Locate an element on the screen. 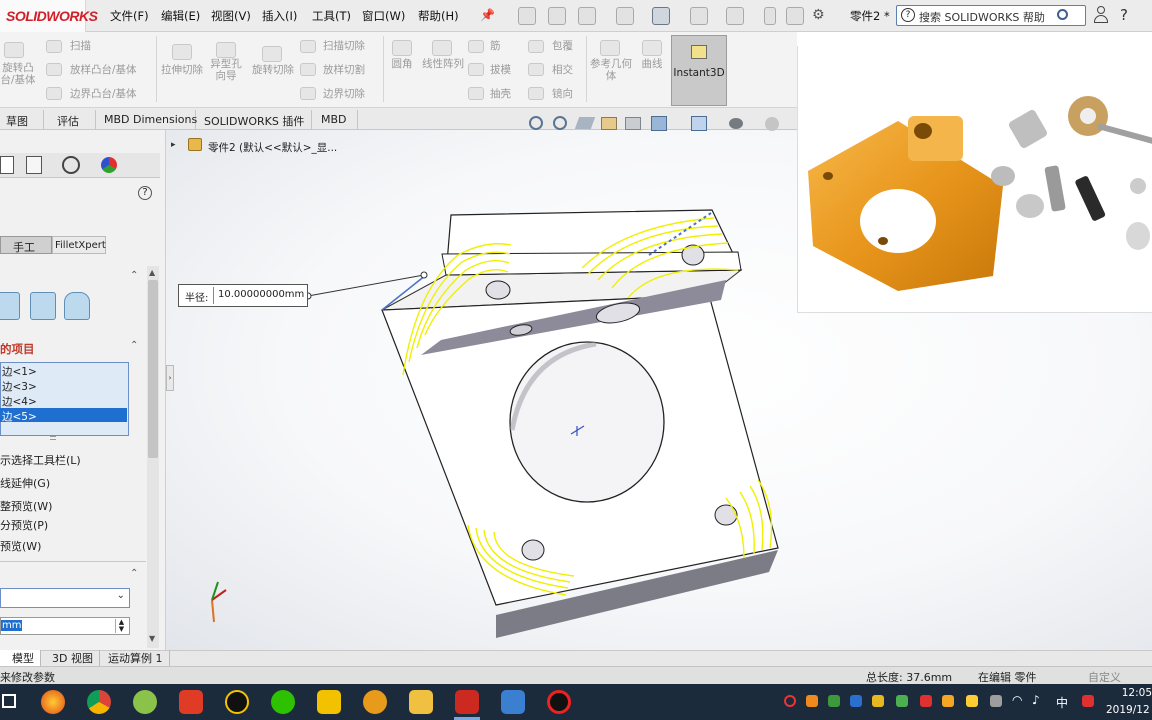  save-icon is located at coordinates (625, 16).